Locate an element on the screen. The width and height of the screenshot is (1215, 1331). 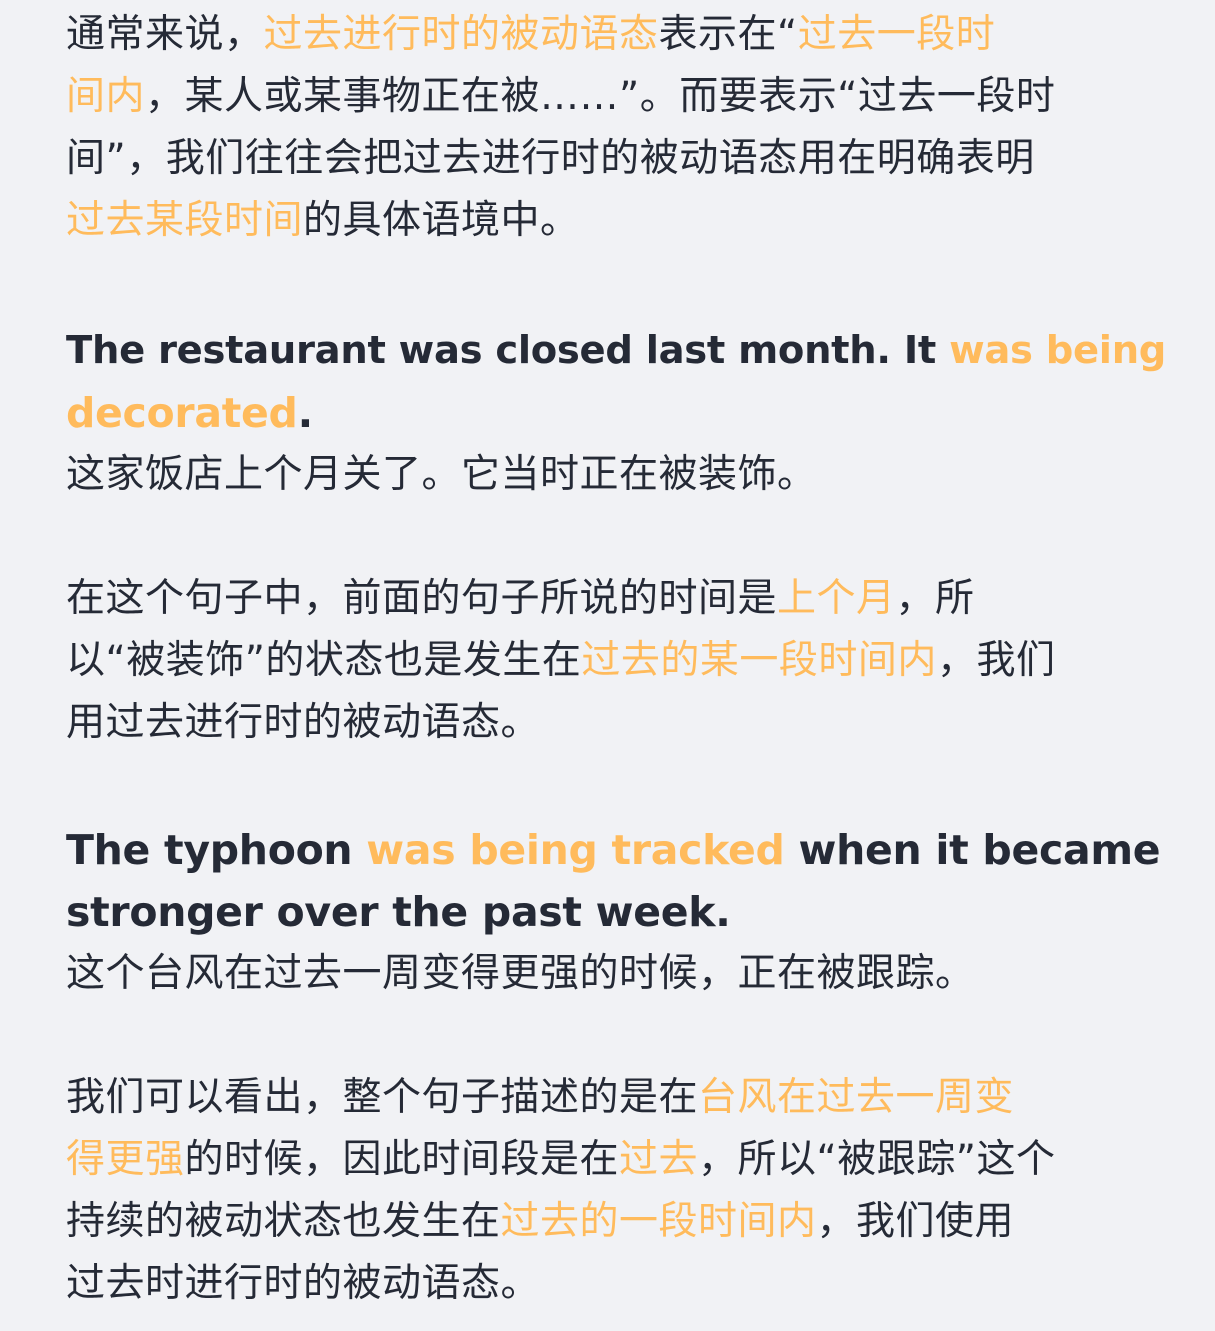
text-line: 间”，我们往往会把过去进行时的被动语态用在明确表明 is located at coordinates (616, 159).